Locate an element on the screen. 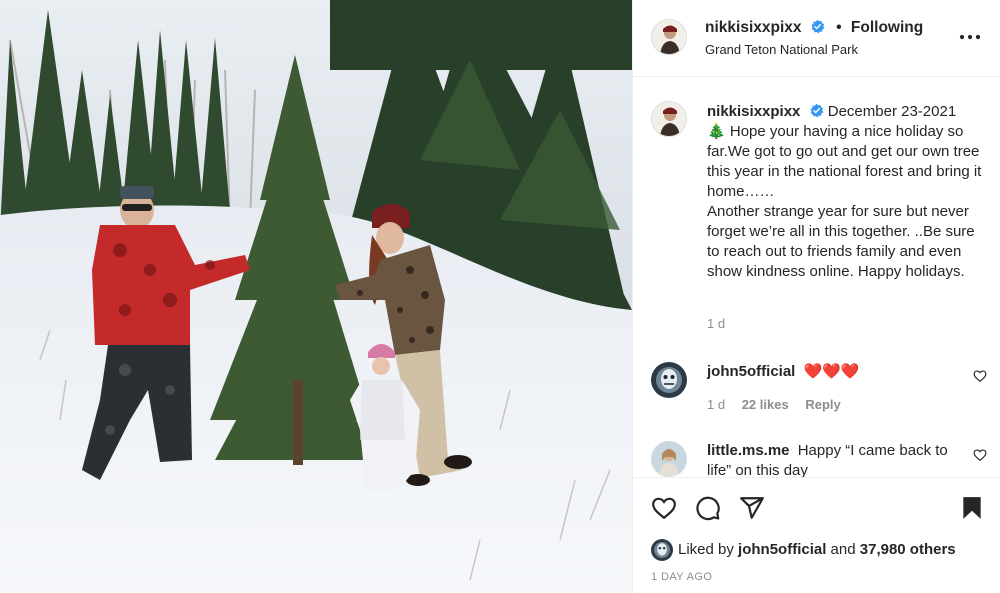 The height and width of the screenshot is (593, 1000). likes-middle: and is located at coordinates (843, 549).